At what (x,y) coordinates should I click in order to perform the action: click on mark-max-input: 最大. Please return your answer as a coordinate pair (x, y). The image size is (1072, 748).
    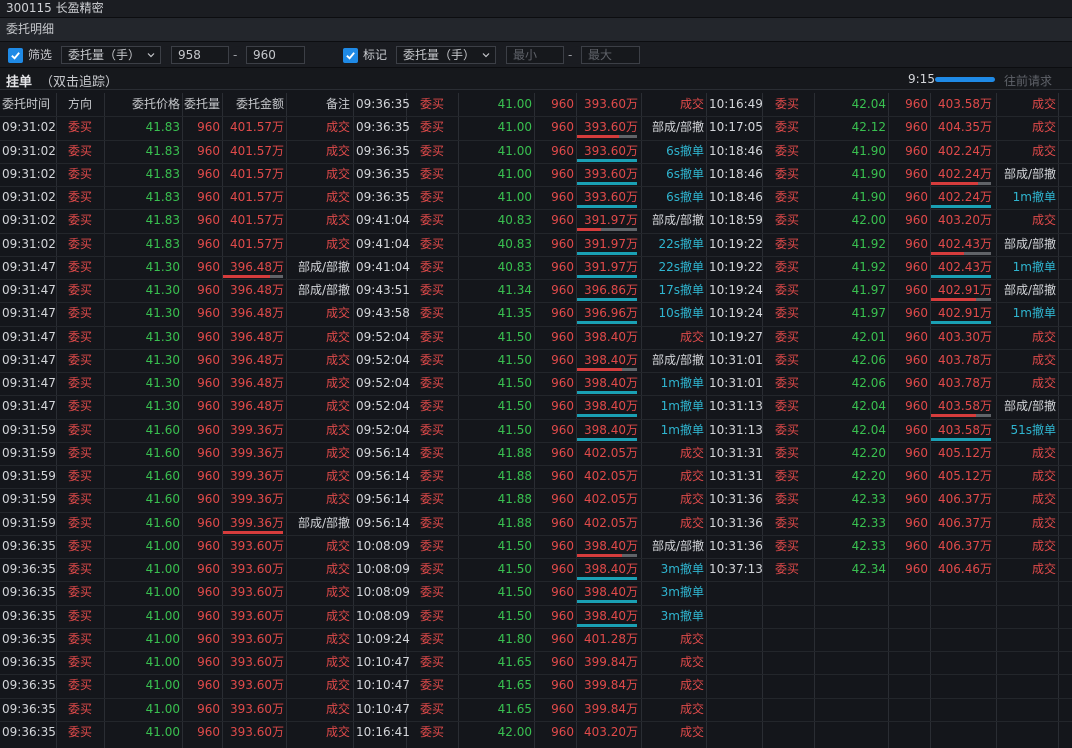
    Looking at the image, I should click on (610, 55).